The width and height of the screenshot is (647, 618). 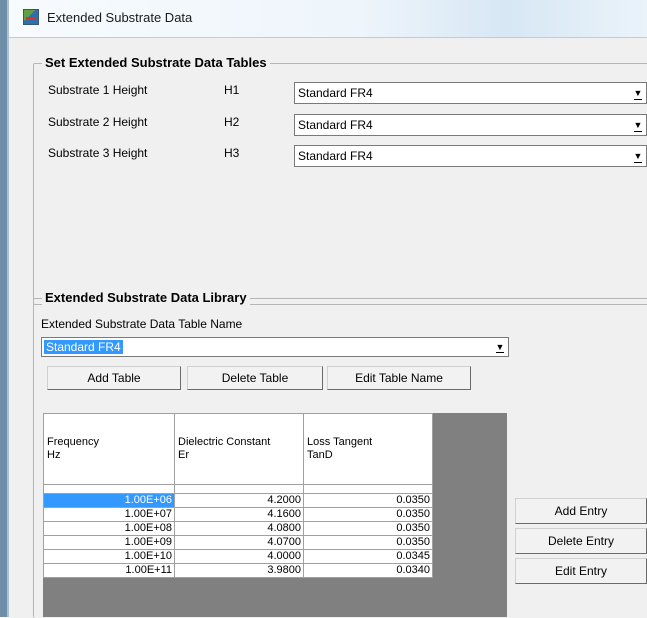 What do you see at coordinates (368, 570) in the screenshot?
I see `loss-tangent-cell: 0.0340` at bounding box center [368, 570].